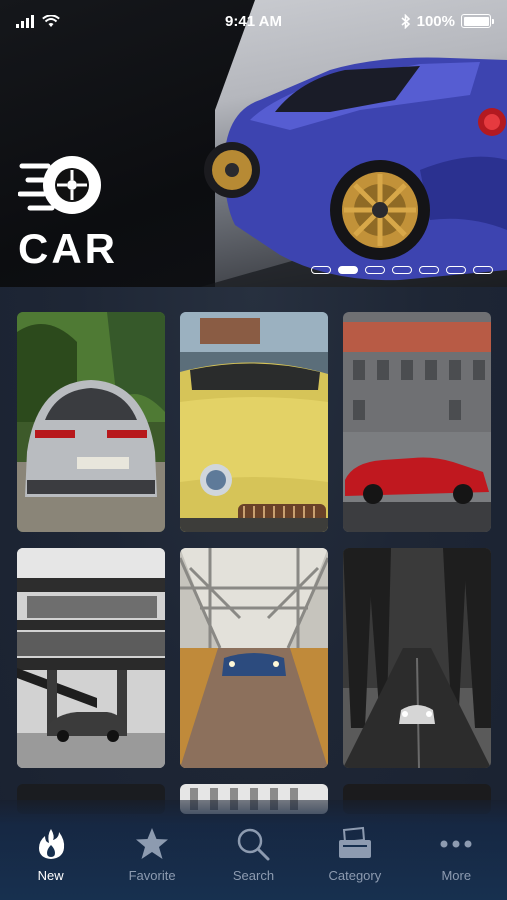 The image size is (507, 900). Describe the element at coordinates (354, 842) in the screenshot. I see `folder-icon` at that location.